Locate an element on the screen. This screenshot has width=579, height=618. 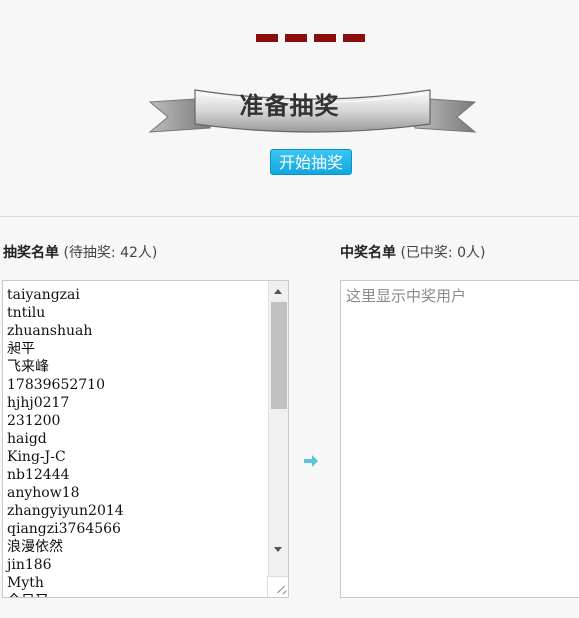
candidate-name: 飞来峰 is located at coordinates (28, 367).